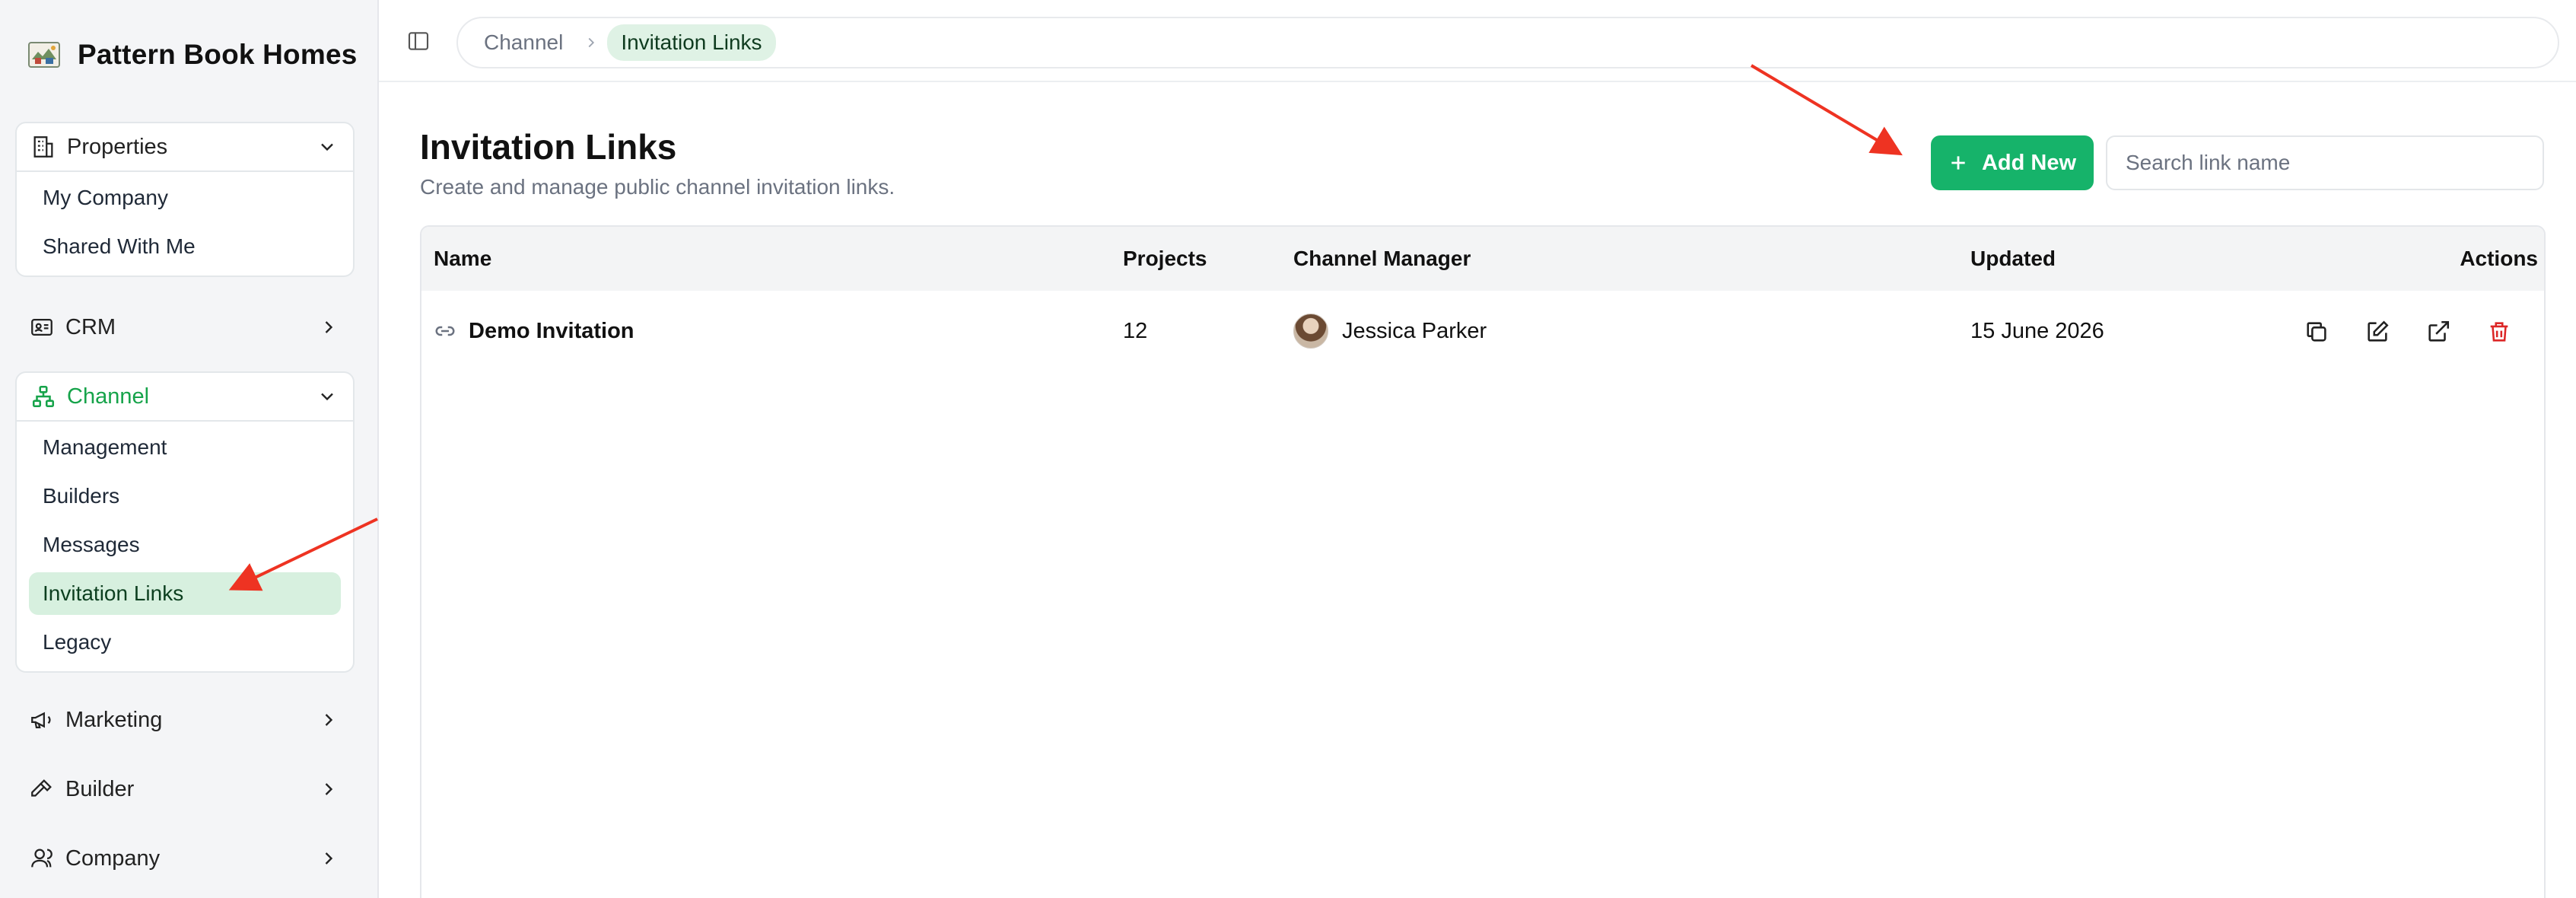 Image resolution: width=2576 pixels, height=898 pixels. What do you see at coordinates (2438, 332) in the screenshot?
I see `external-link-icon` at bounding box center [2438, 332].